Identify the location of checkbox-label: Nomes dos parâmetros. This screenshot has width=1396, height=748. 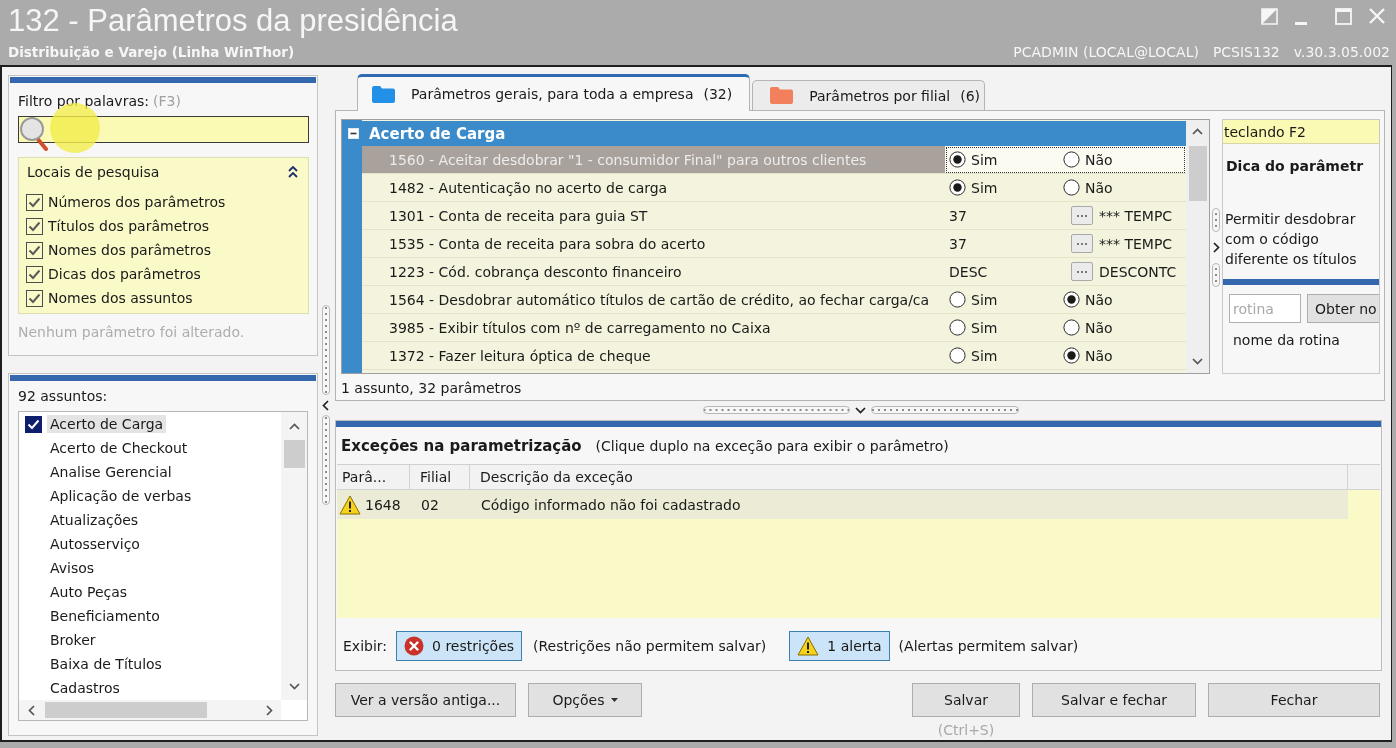
(130, 250).